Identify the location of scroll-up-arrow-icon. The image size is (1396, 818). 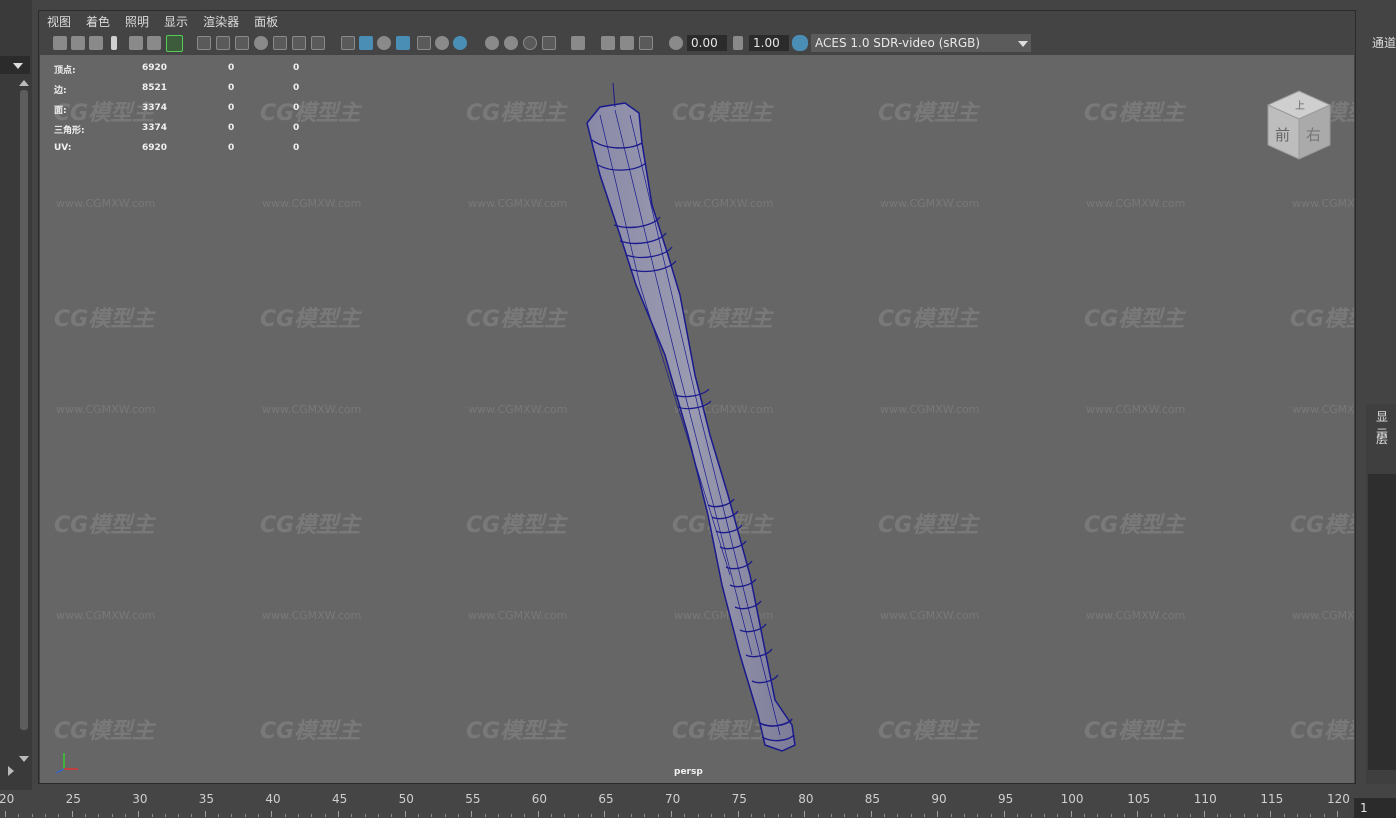
(24, 83).